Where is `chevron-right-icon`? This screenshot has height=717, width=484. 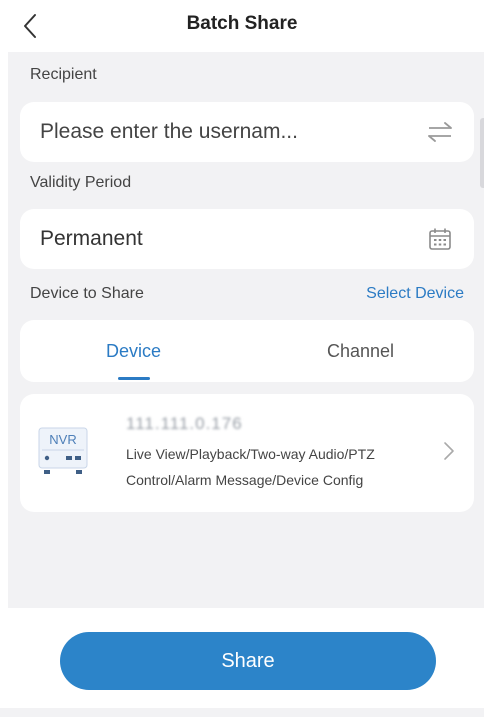 chevron-right-icon is located at coordinates (449, 451).